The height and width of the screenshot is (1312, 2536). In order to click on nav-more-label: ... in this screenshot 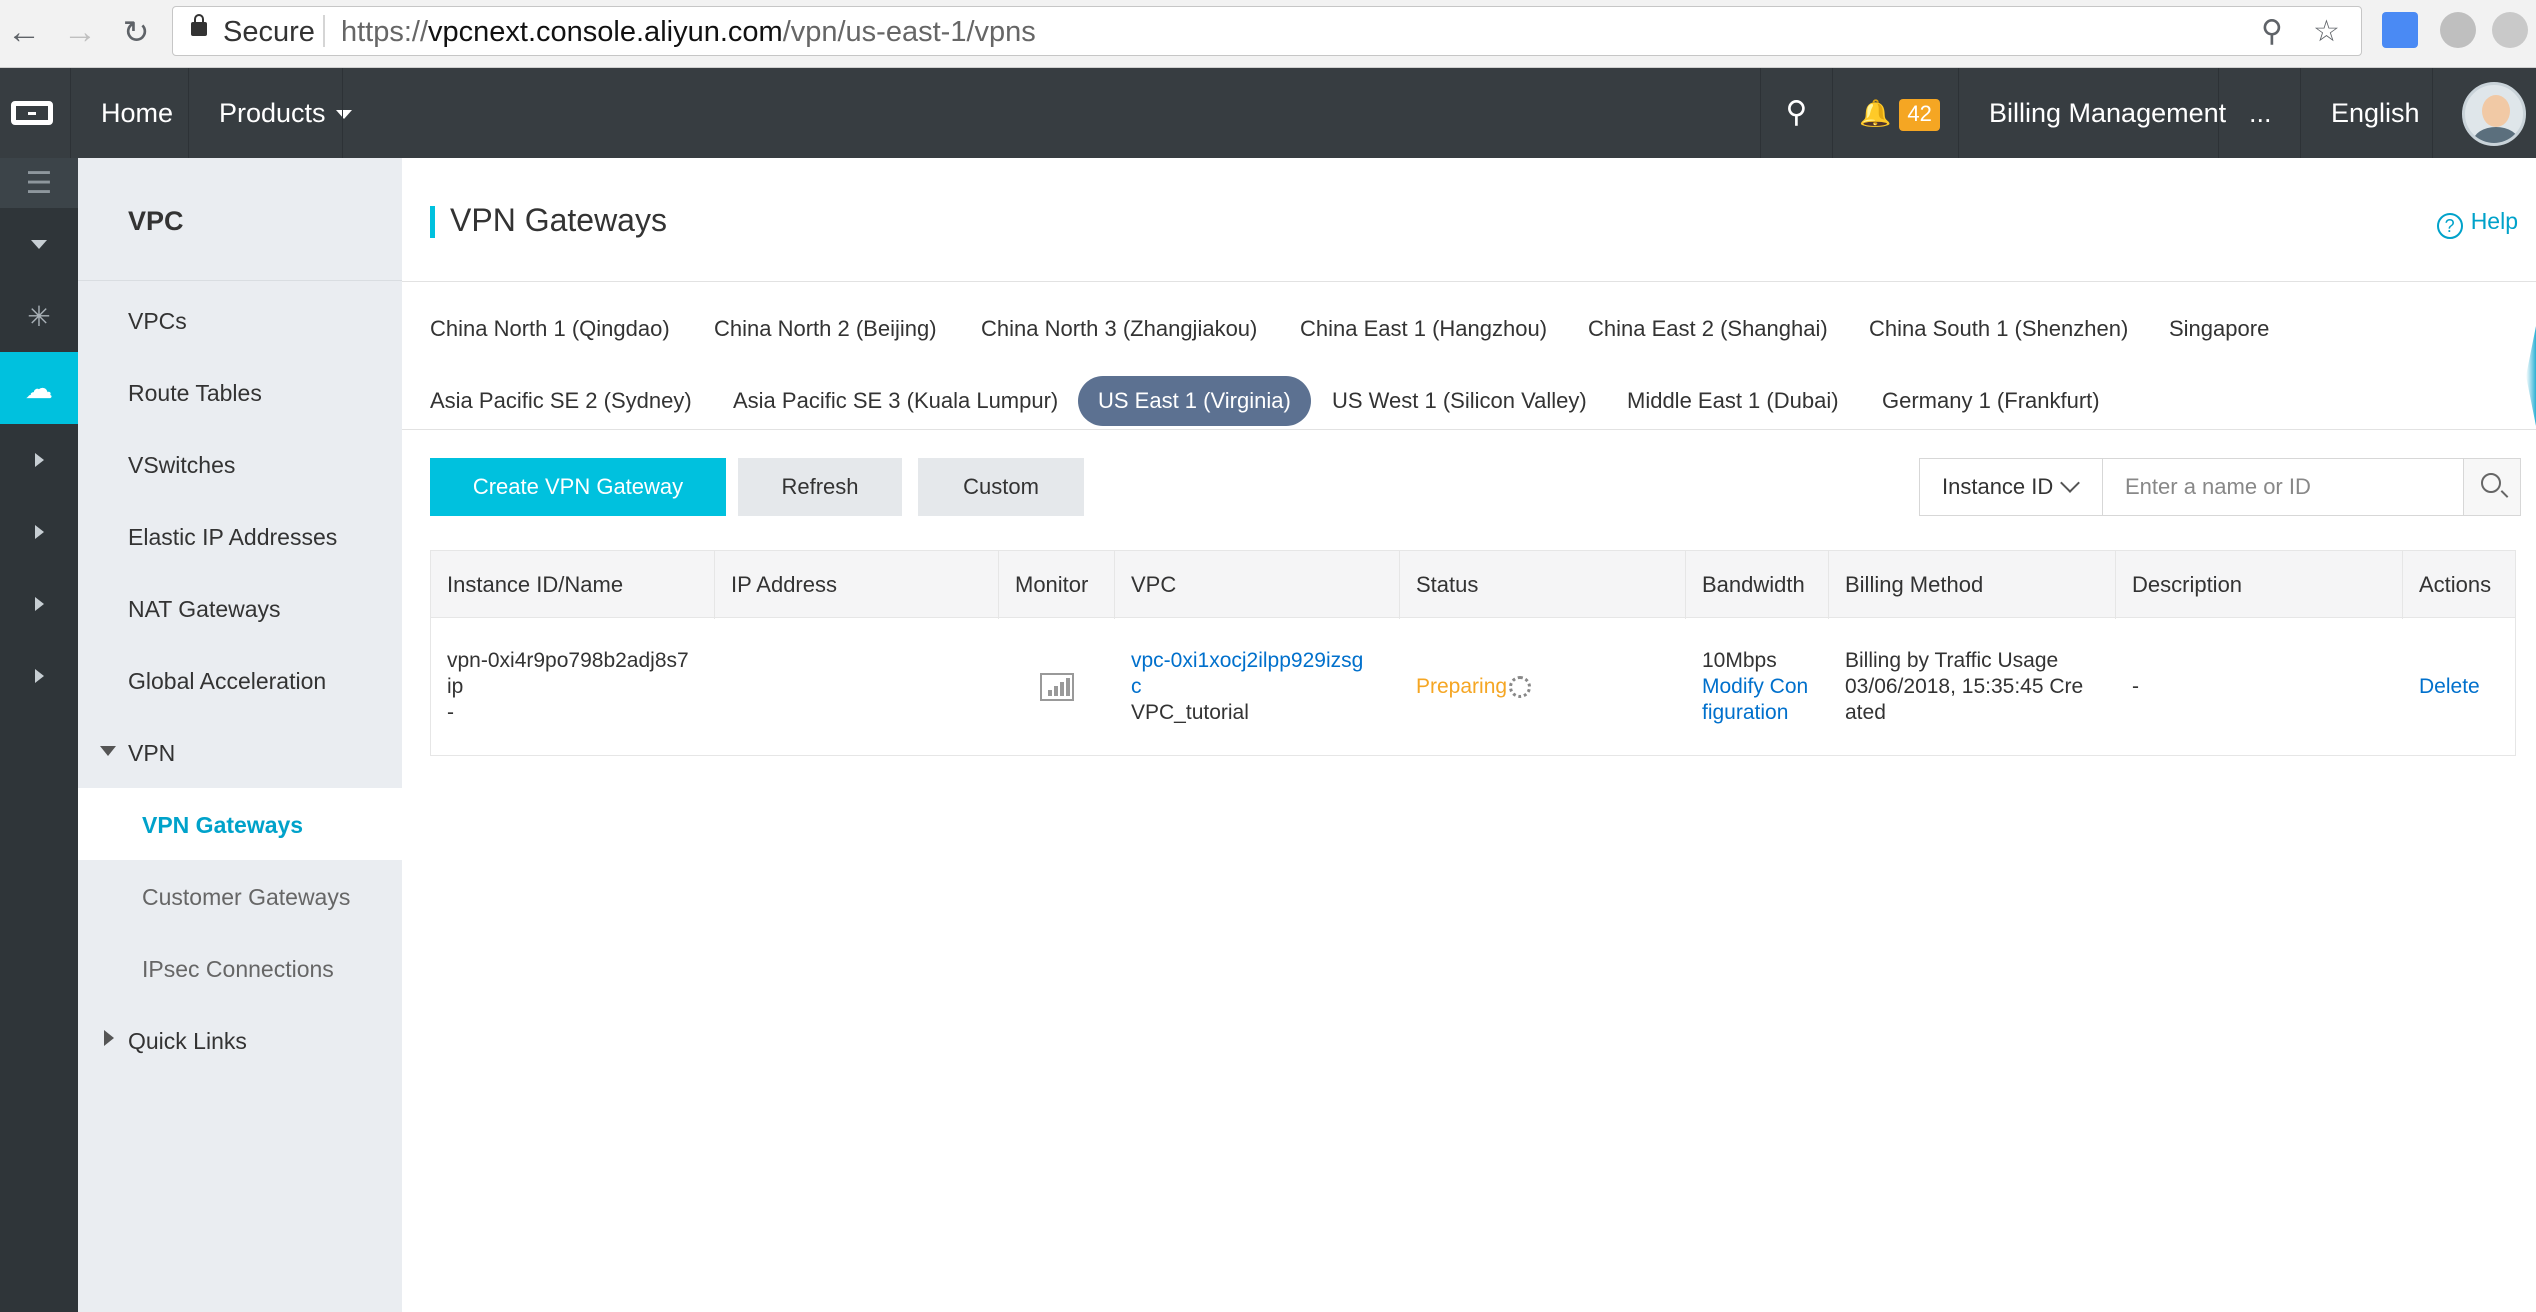, I will do `click(2260, 113)`.